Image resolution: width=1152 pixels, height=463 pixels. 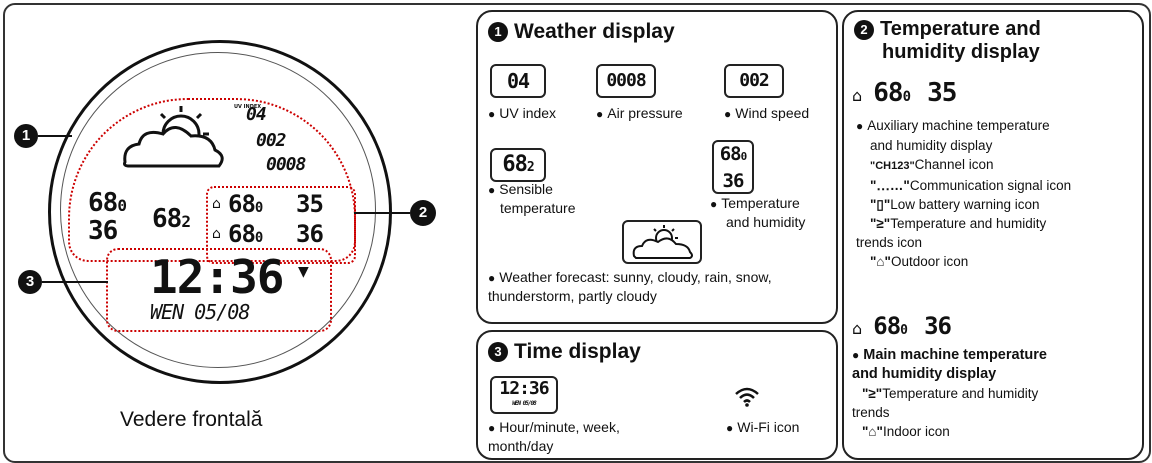 I want to click on th-panel-number: 2, so click(x=864, y=29).